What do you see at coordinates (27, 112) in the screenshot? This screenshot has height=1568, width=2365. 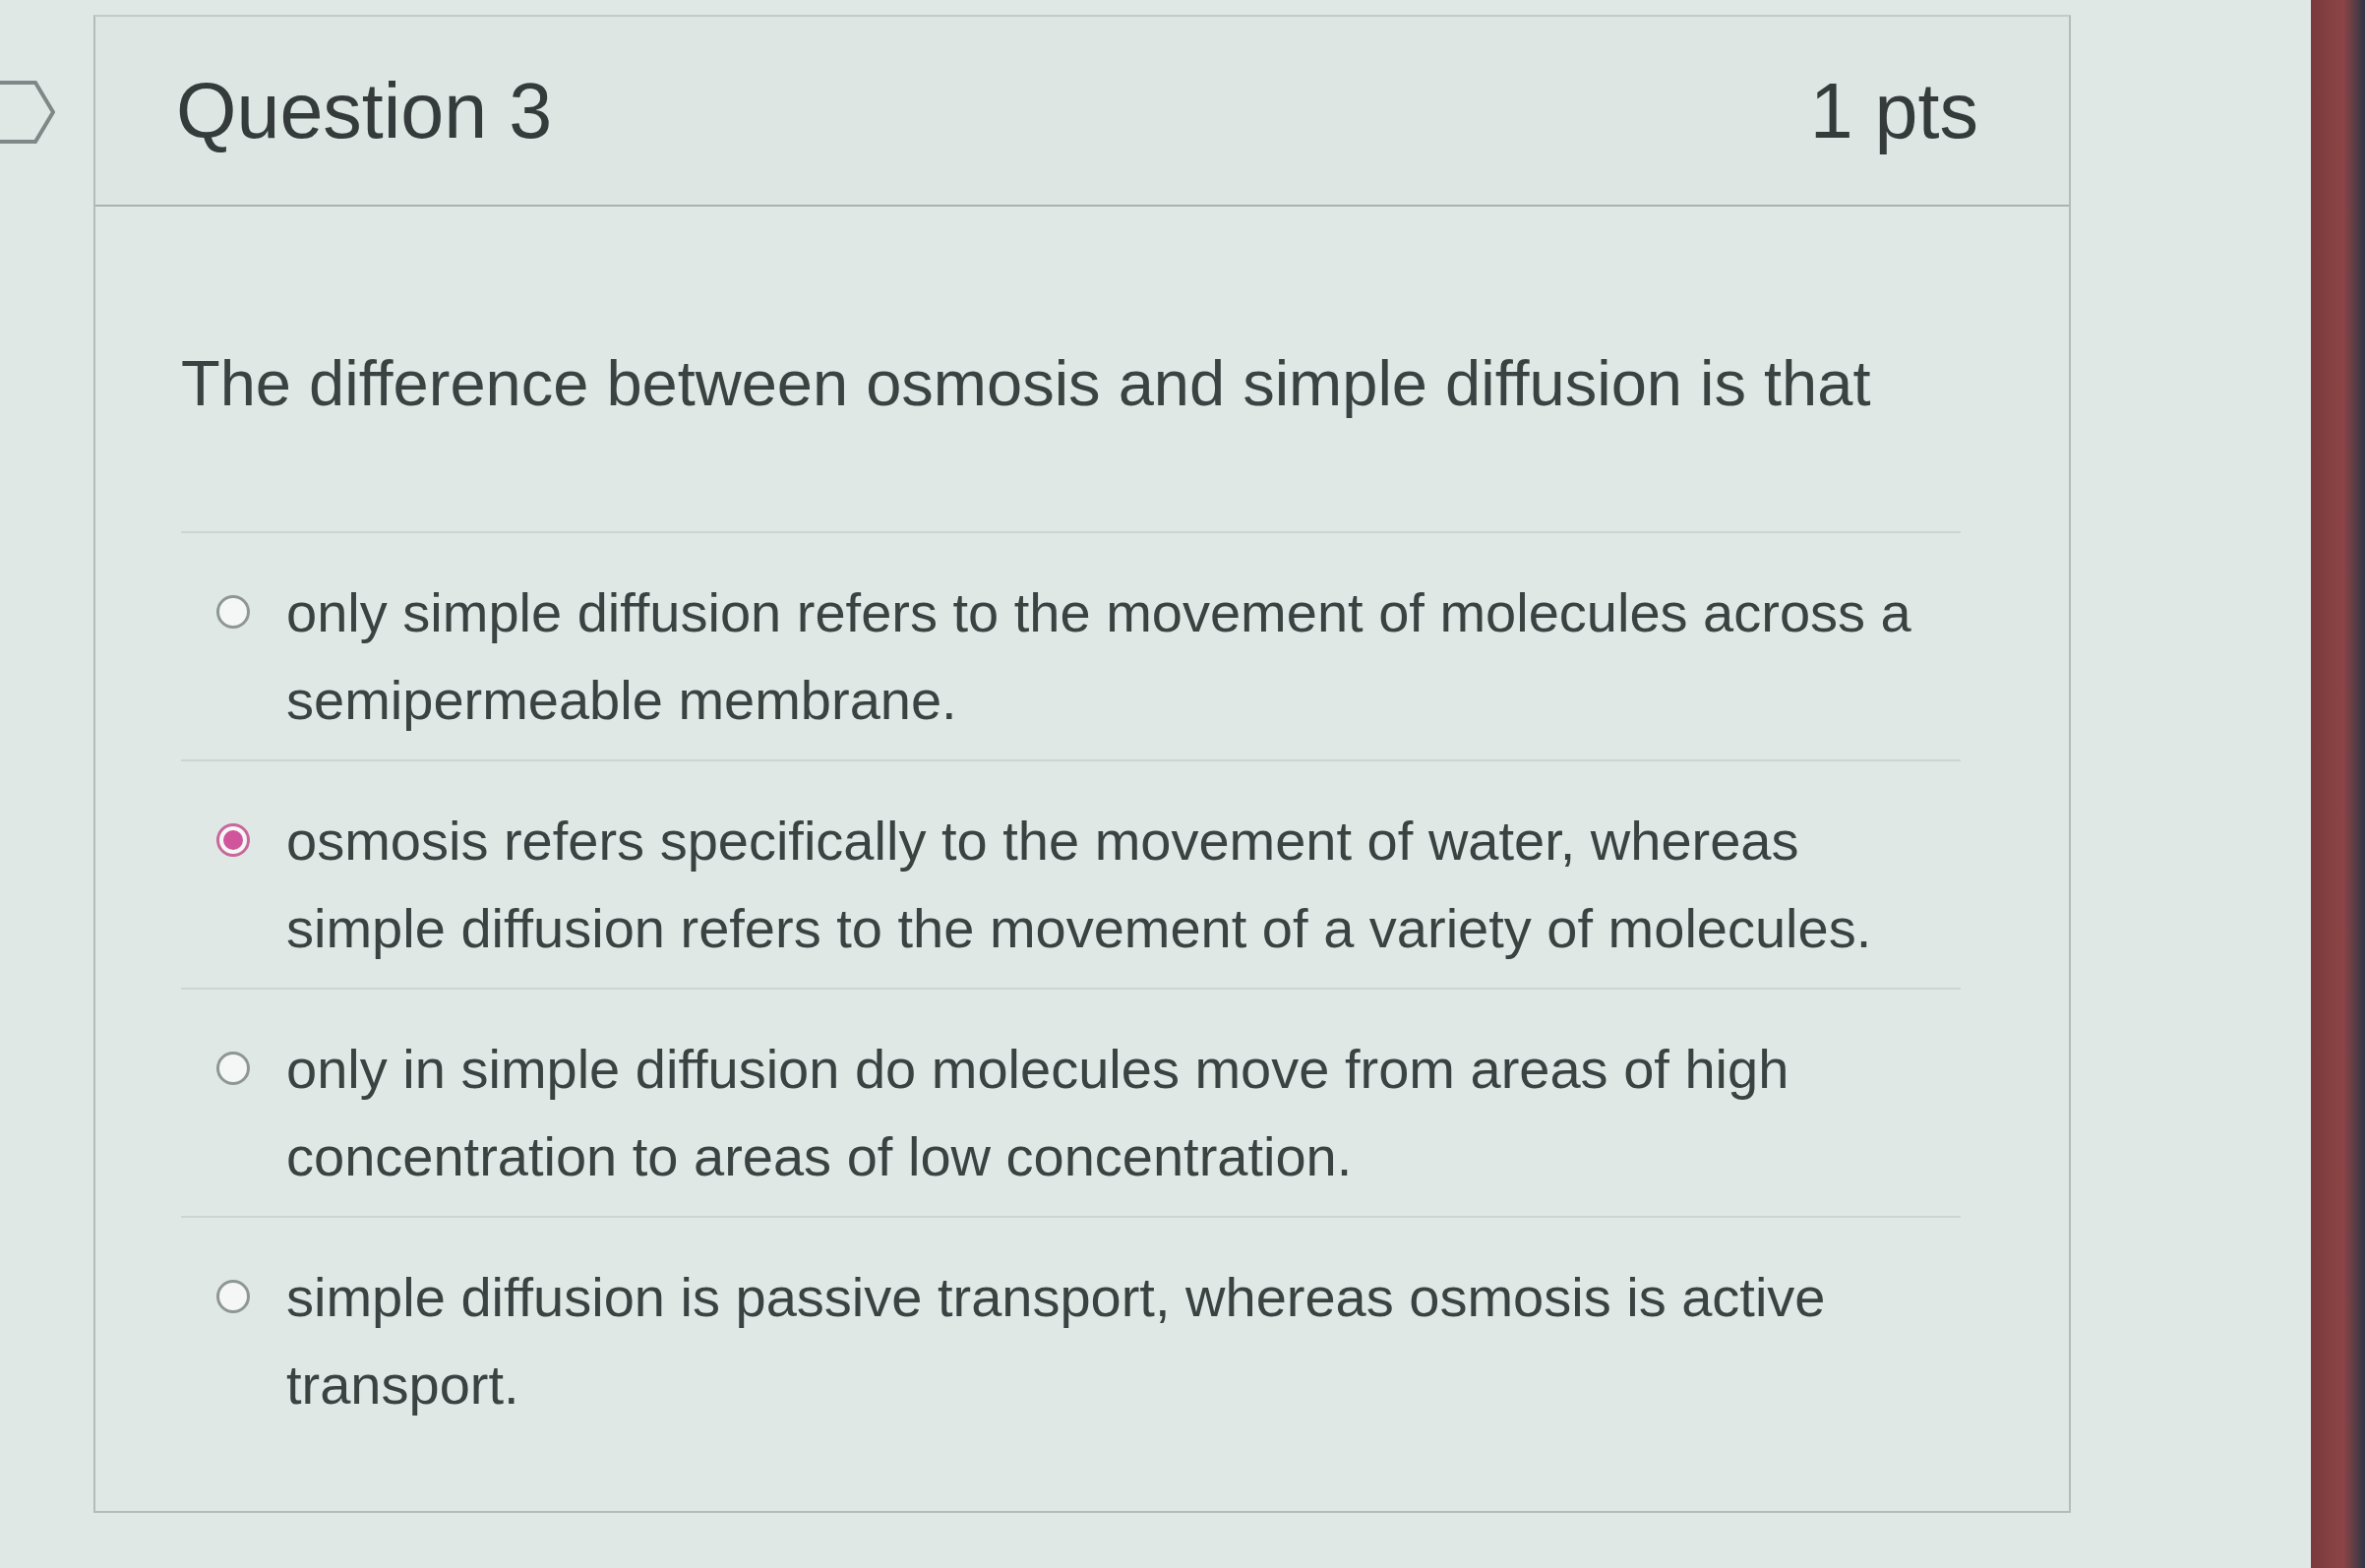 I see `flag-icon` at bounding box center [27, 112].